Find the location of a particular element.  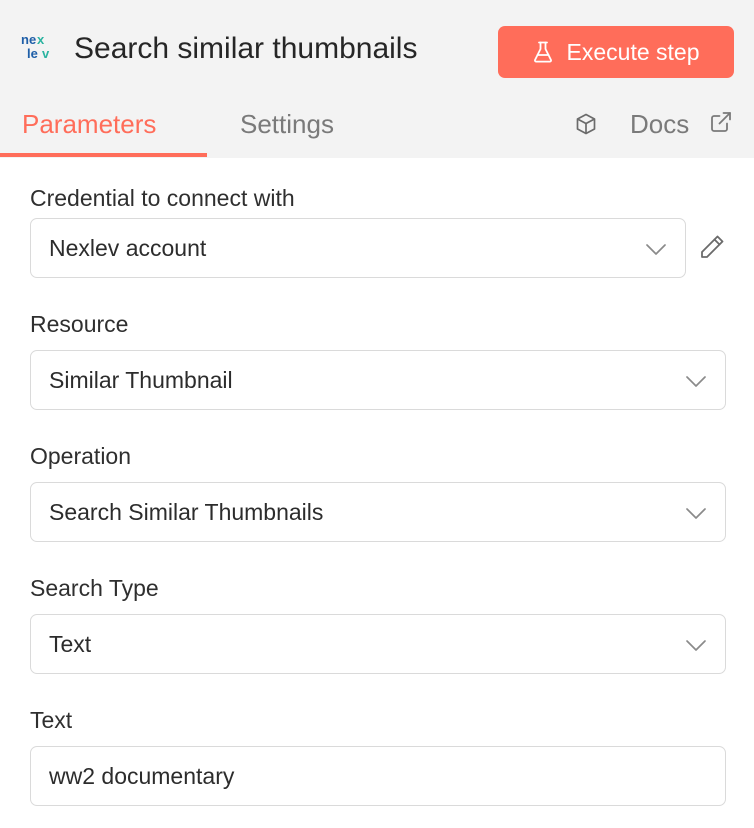

credential-label: Credential to connect with is located at coordinates (162, 198).